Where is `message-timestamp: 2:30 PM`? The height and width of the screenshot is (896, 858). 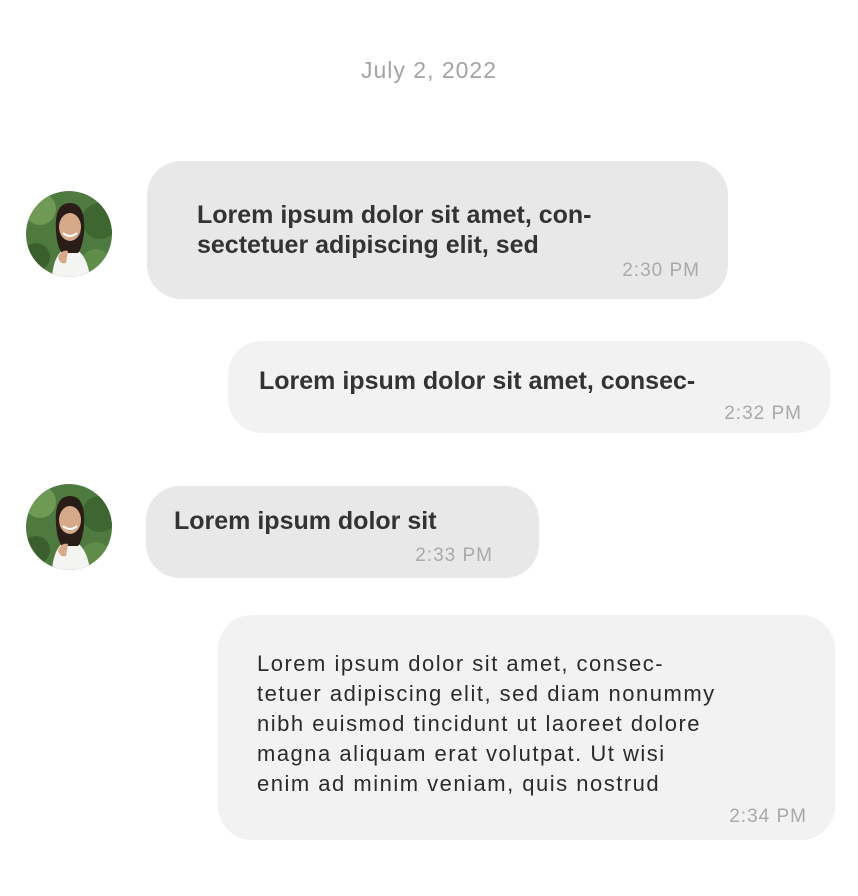
message-timestamp: 2:30 PM is located at coordinates (661, 270).